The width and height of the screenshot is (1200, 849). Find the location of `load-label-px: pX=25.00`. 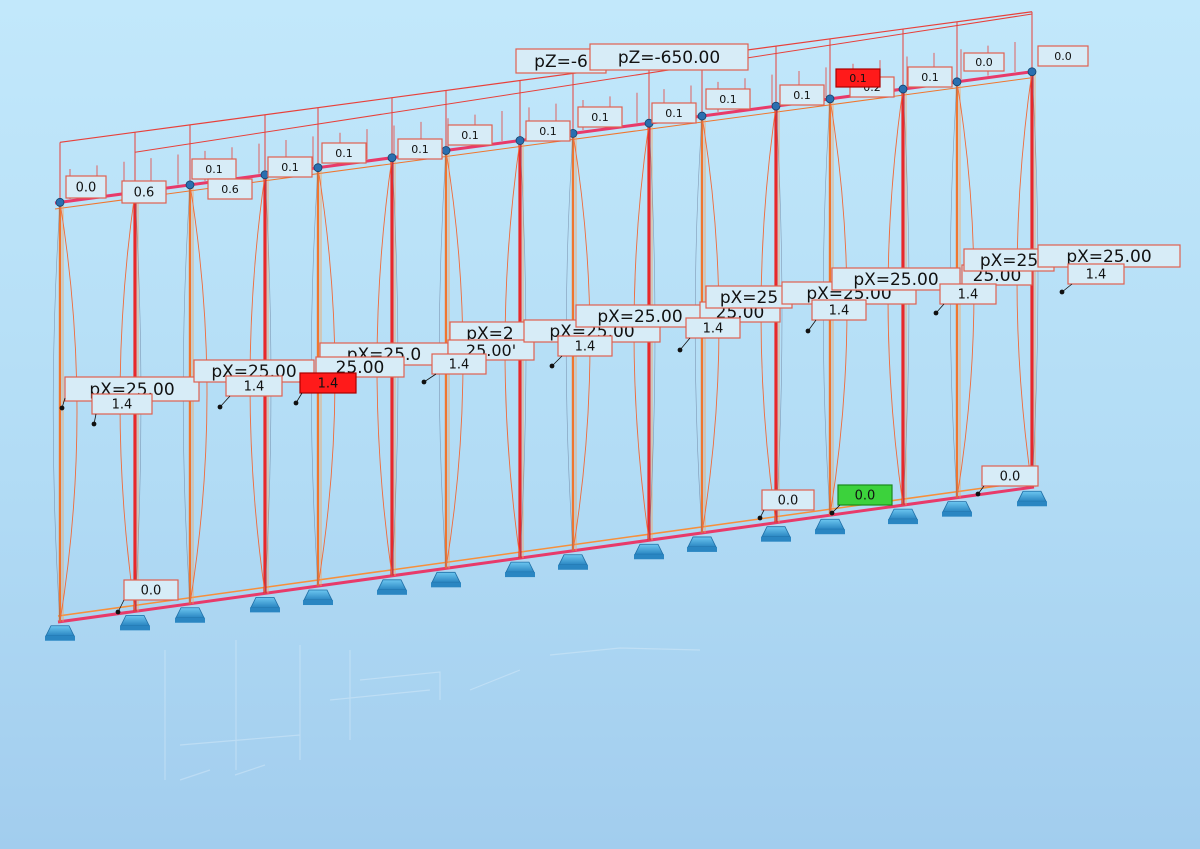

load-label-px: pX=25.00 is located at coordinates (640, 316).